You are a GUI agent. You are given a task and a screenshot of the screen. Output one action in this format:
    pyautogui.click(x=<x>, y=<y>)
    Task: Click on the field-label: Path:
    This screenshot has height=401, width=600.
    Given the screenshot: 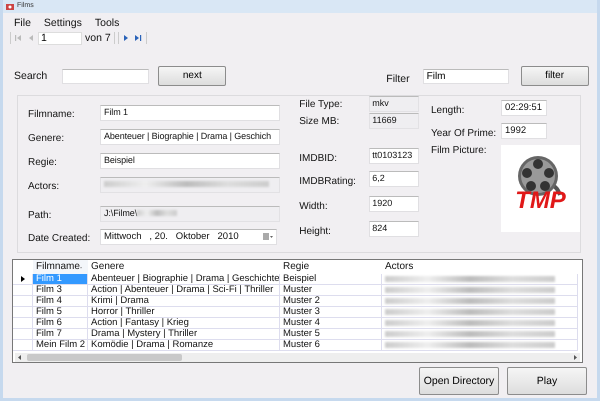 What is the action you would take?
    pyautogui.click(x=40, y=216)
    